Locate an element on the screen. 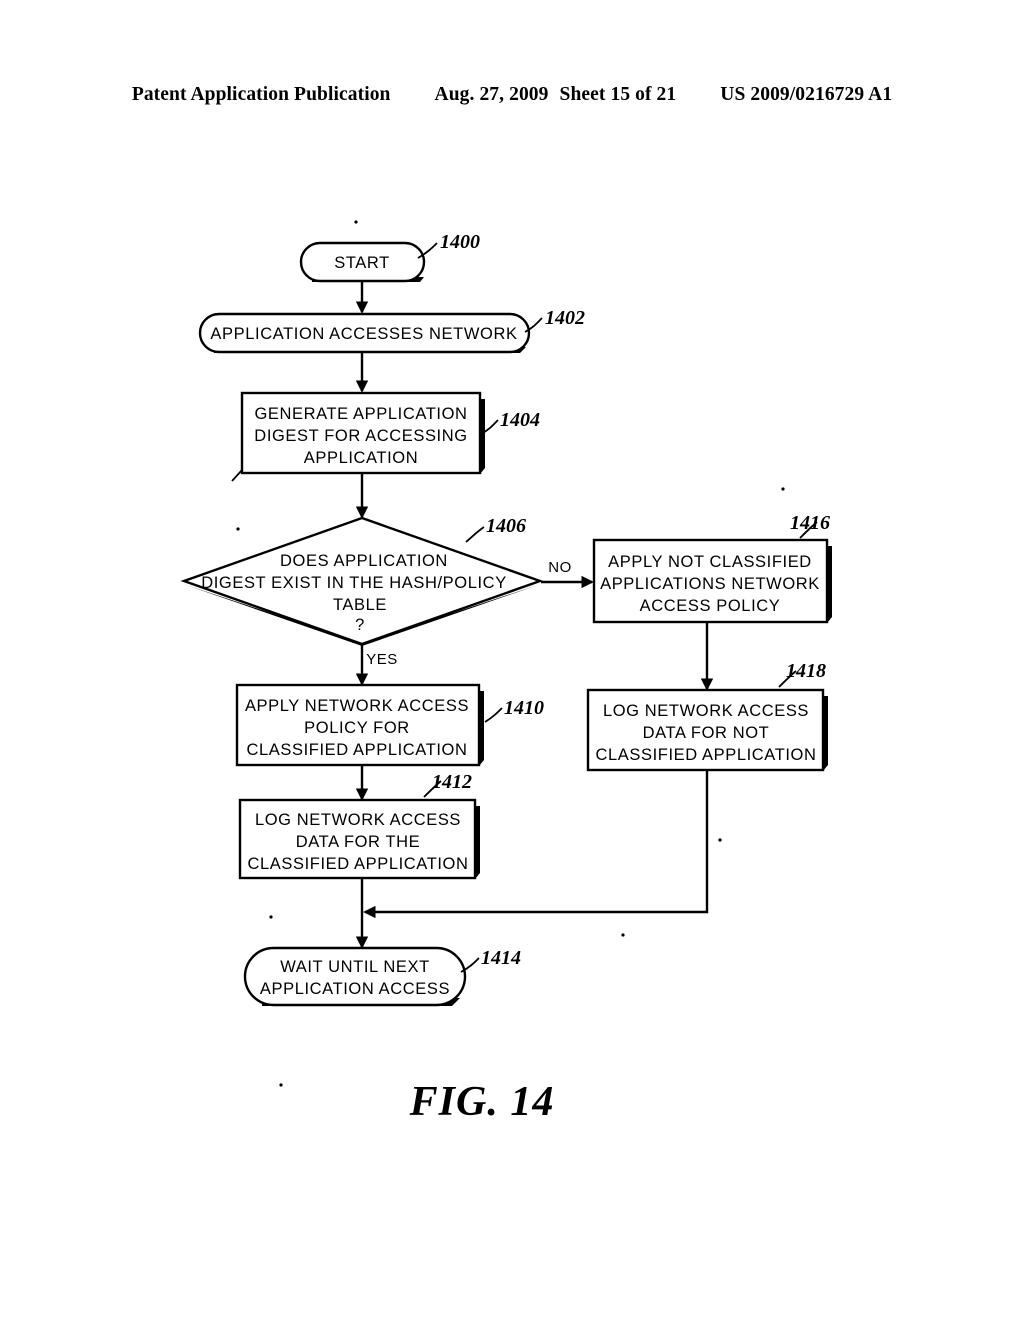  leader-1404-corner is located at coordinates (237, 475).